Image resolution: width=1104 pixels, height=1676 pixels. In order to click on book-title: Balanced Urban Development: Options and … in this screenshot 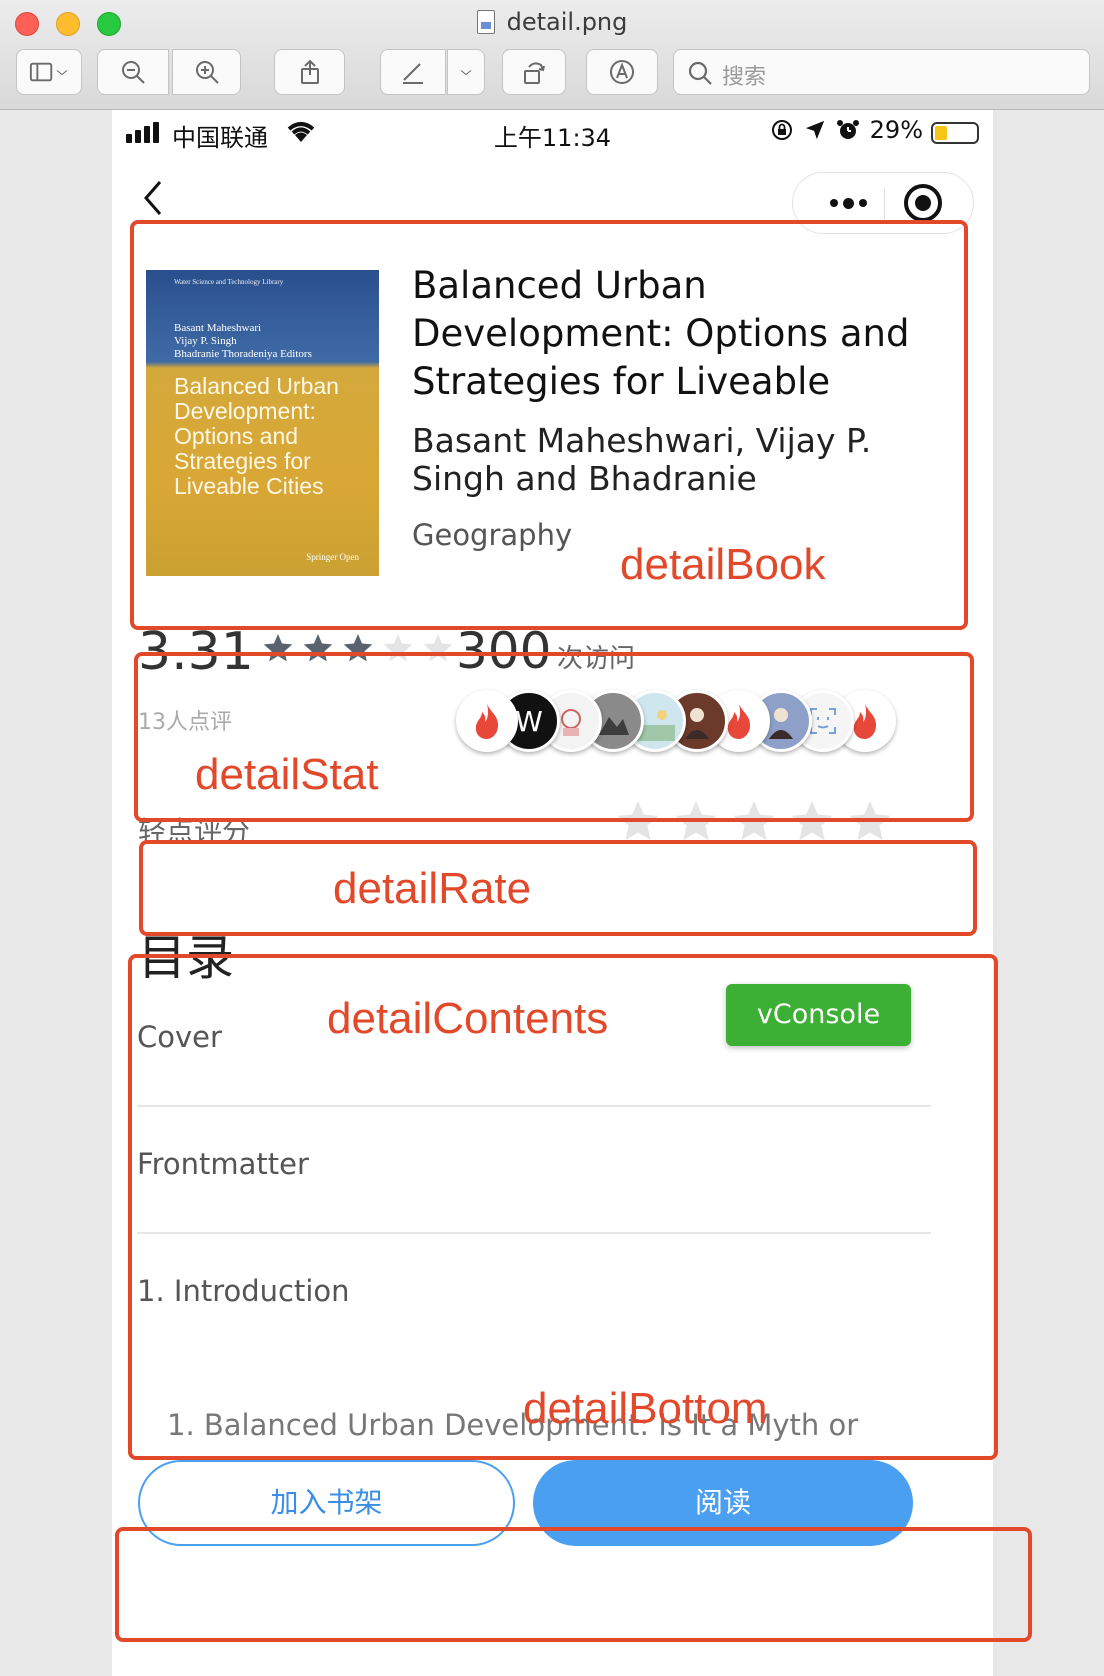, I will do `click(661, 333)`.